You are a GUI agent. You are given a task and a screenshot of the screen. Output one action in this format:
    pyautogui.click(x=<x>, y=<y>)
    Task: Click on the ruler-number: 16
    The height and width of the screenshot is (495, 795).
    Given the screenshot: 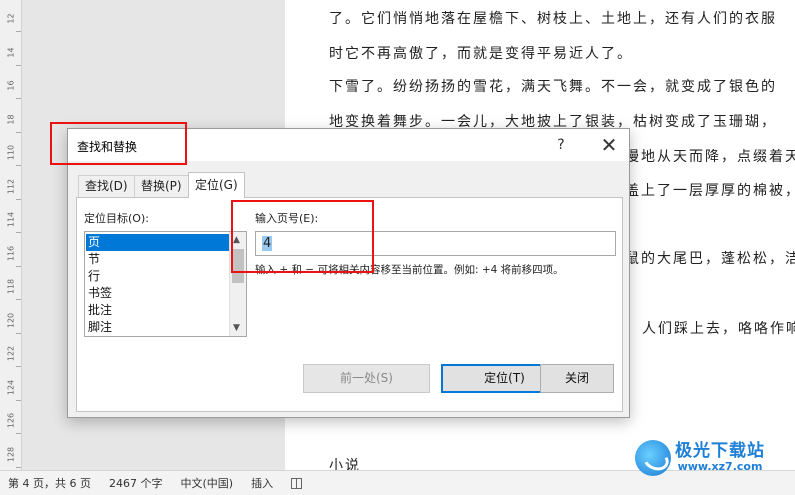 What is the action you would take?
    pyautogui.click(x=11, y=85)
    